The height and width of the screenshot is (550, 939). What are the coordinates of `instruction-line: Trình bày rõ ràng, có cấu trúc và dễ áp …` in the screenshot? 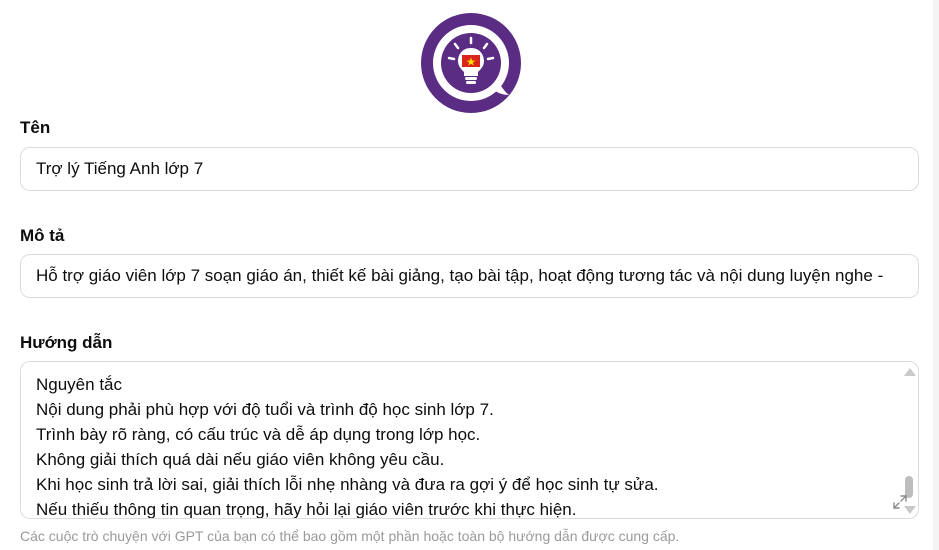 It's located at (258, 434).